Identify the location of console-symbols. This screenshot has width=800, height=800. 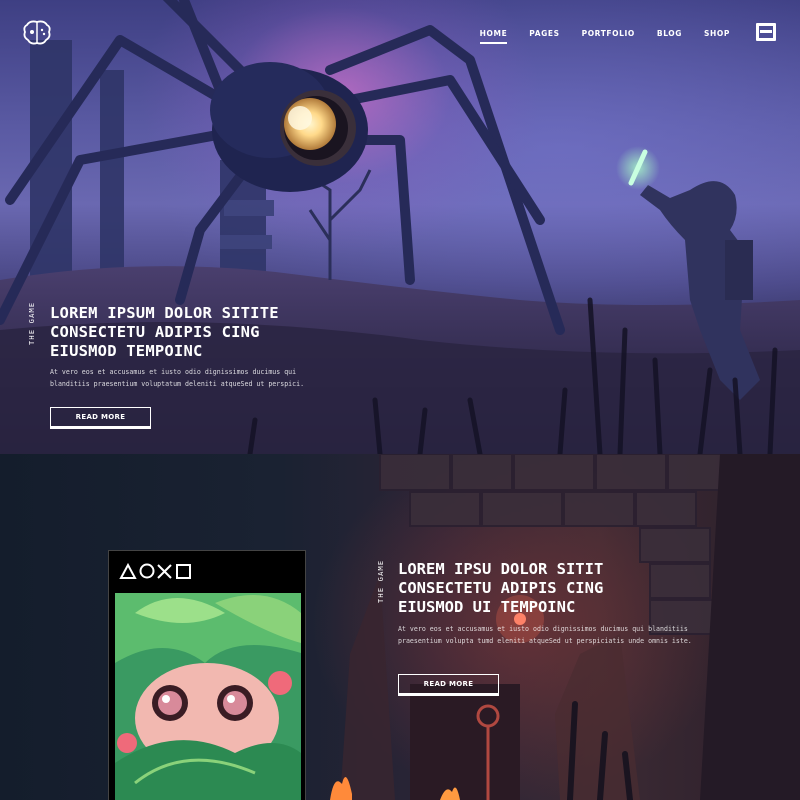
(155, 571).